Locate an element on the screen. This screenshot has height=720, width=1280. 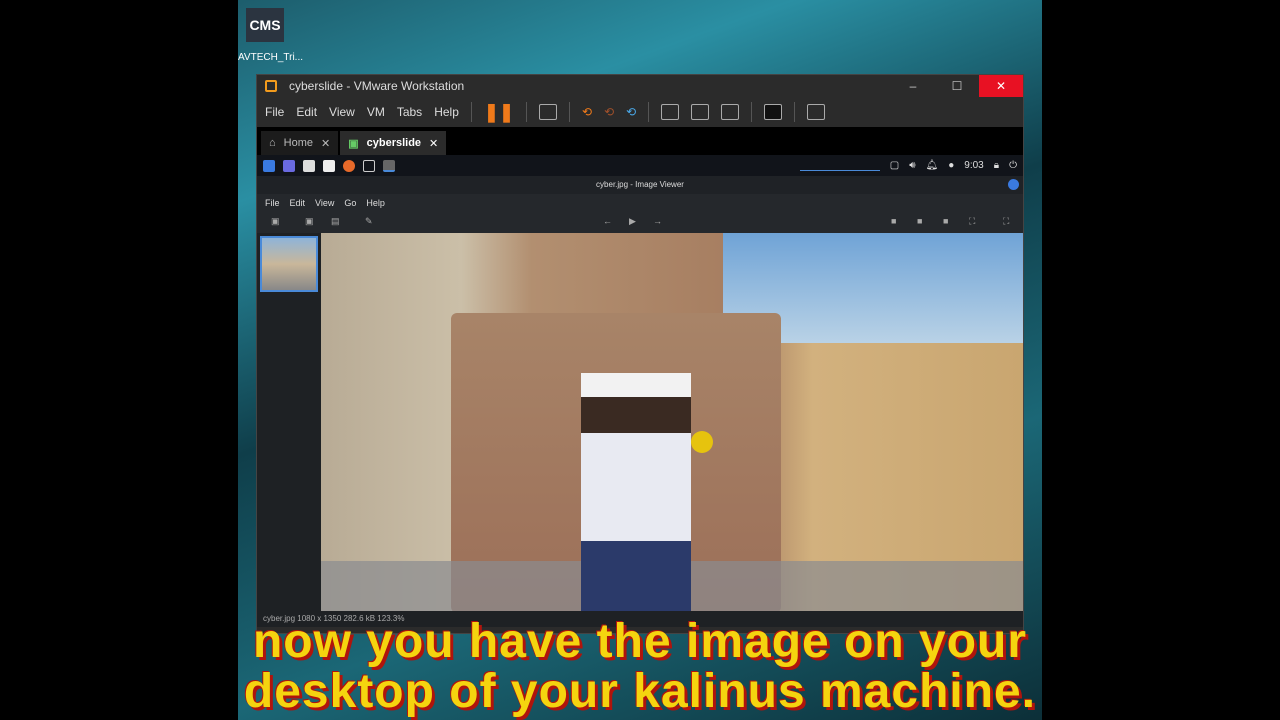
thumbnail-icon is located at coordinates (700, 112).